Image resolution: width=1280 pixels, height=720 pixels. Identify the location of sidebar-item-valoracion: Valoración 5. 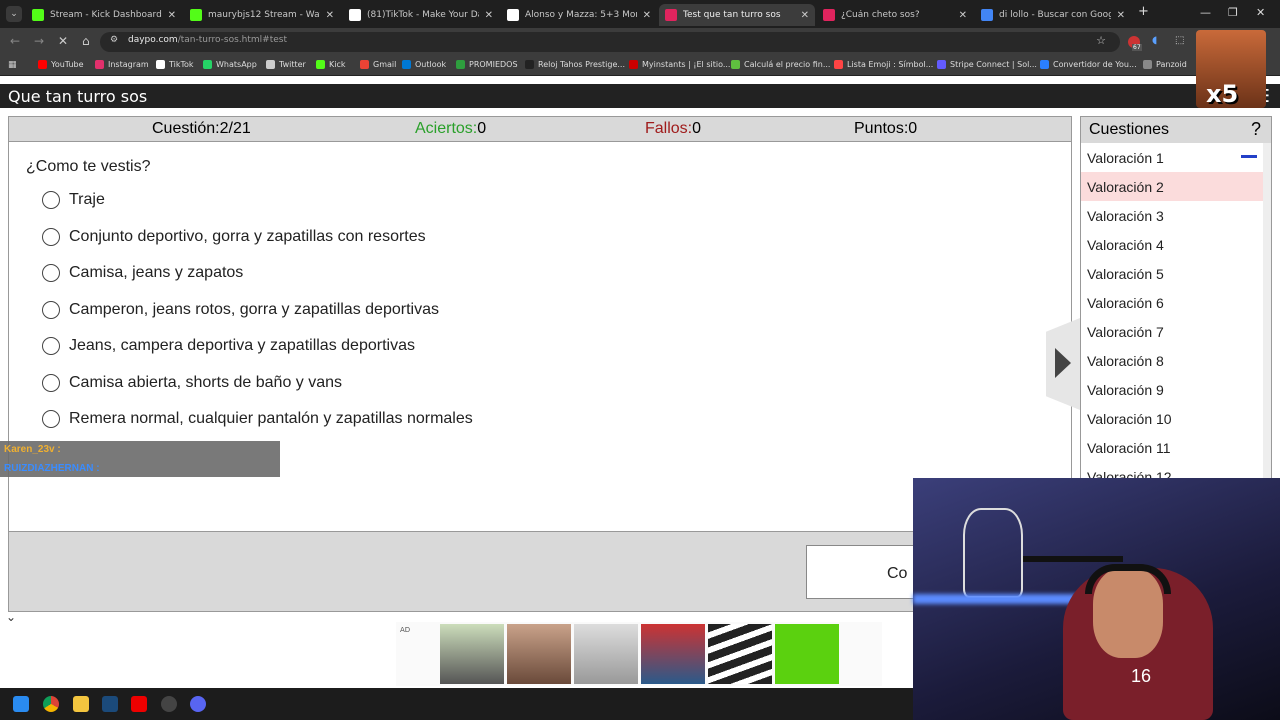
(1176, 273).